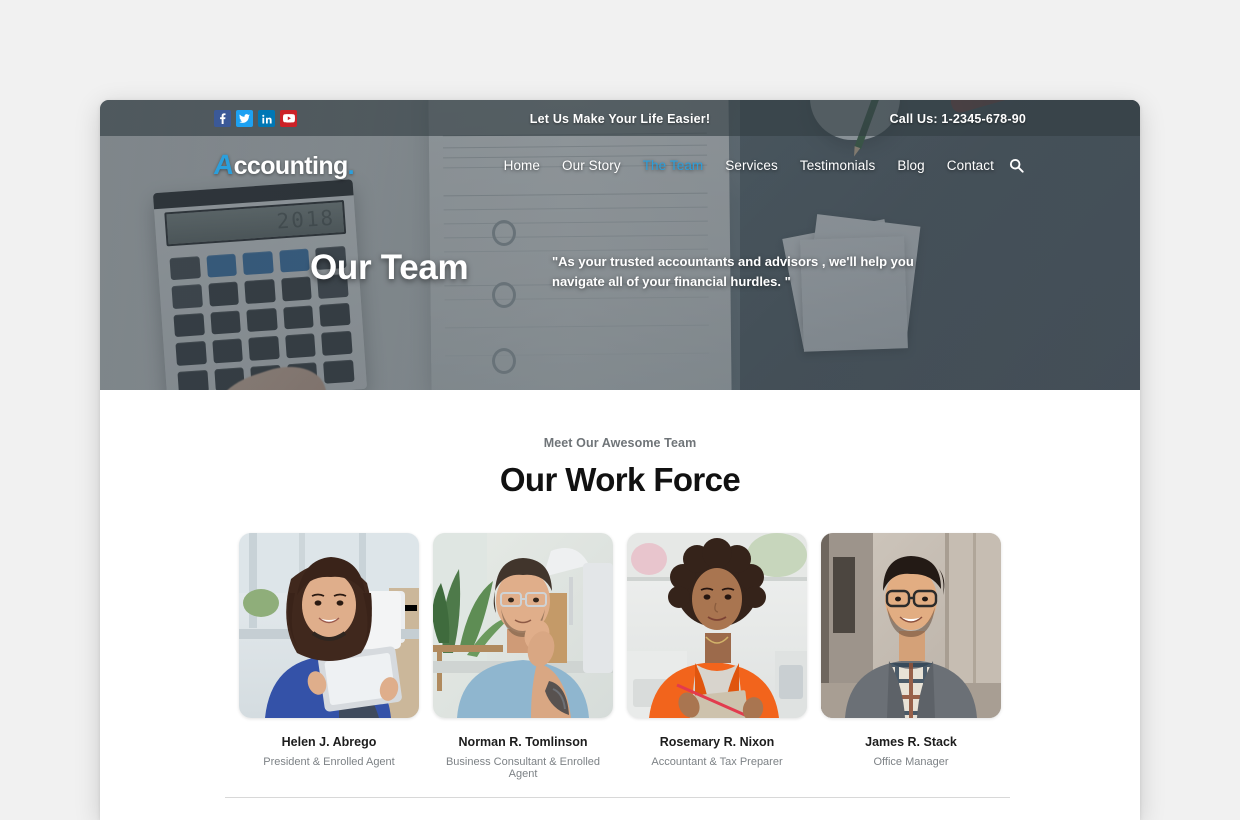  What do you see at coordinates (717, 762) in the screenshot?
I see `member-role: Accountant & Tax Preparer` at bounding box center [717, 762].